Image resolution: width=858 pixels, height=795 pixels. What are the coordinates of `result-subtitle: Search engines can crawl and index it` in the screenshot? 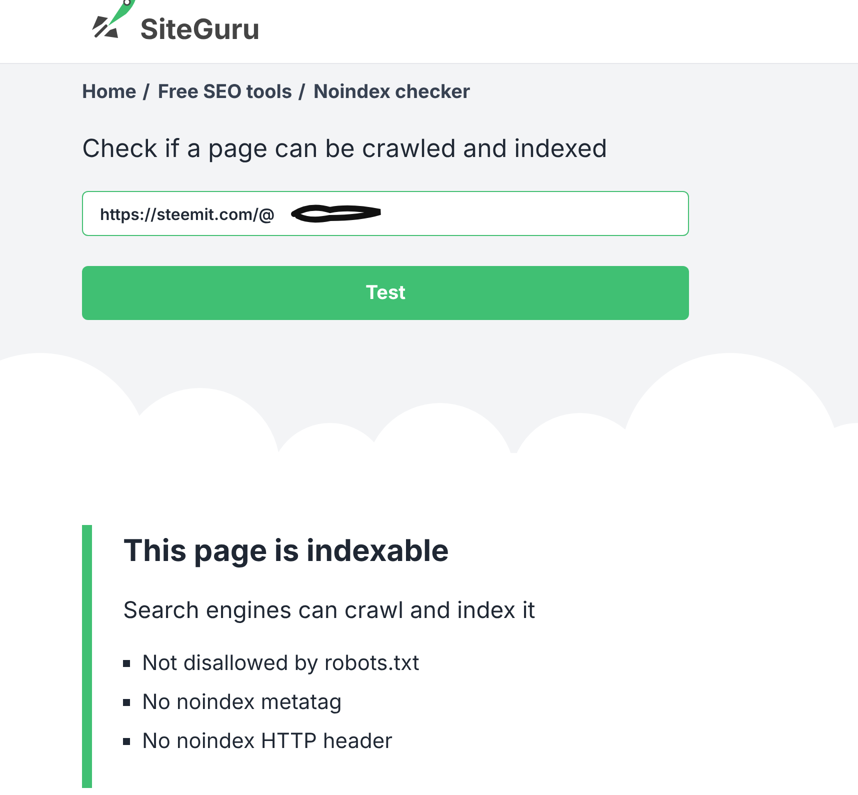 It's located at (329, 610).